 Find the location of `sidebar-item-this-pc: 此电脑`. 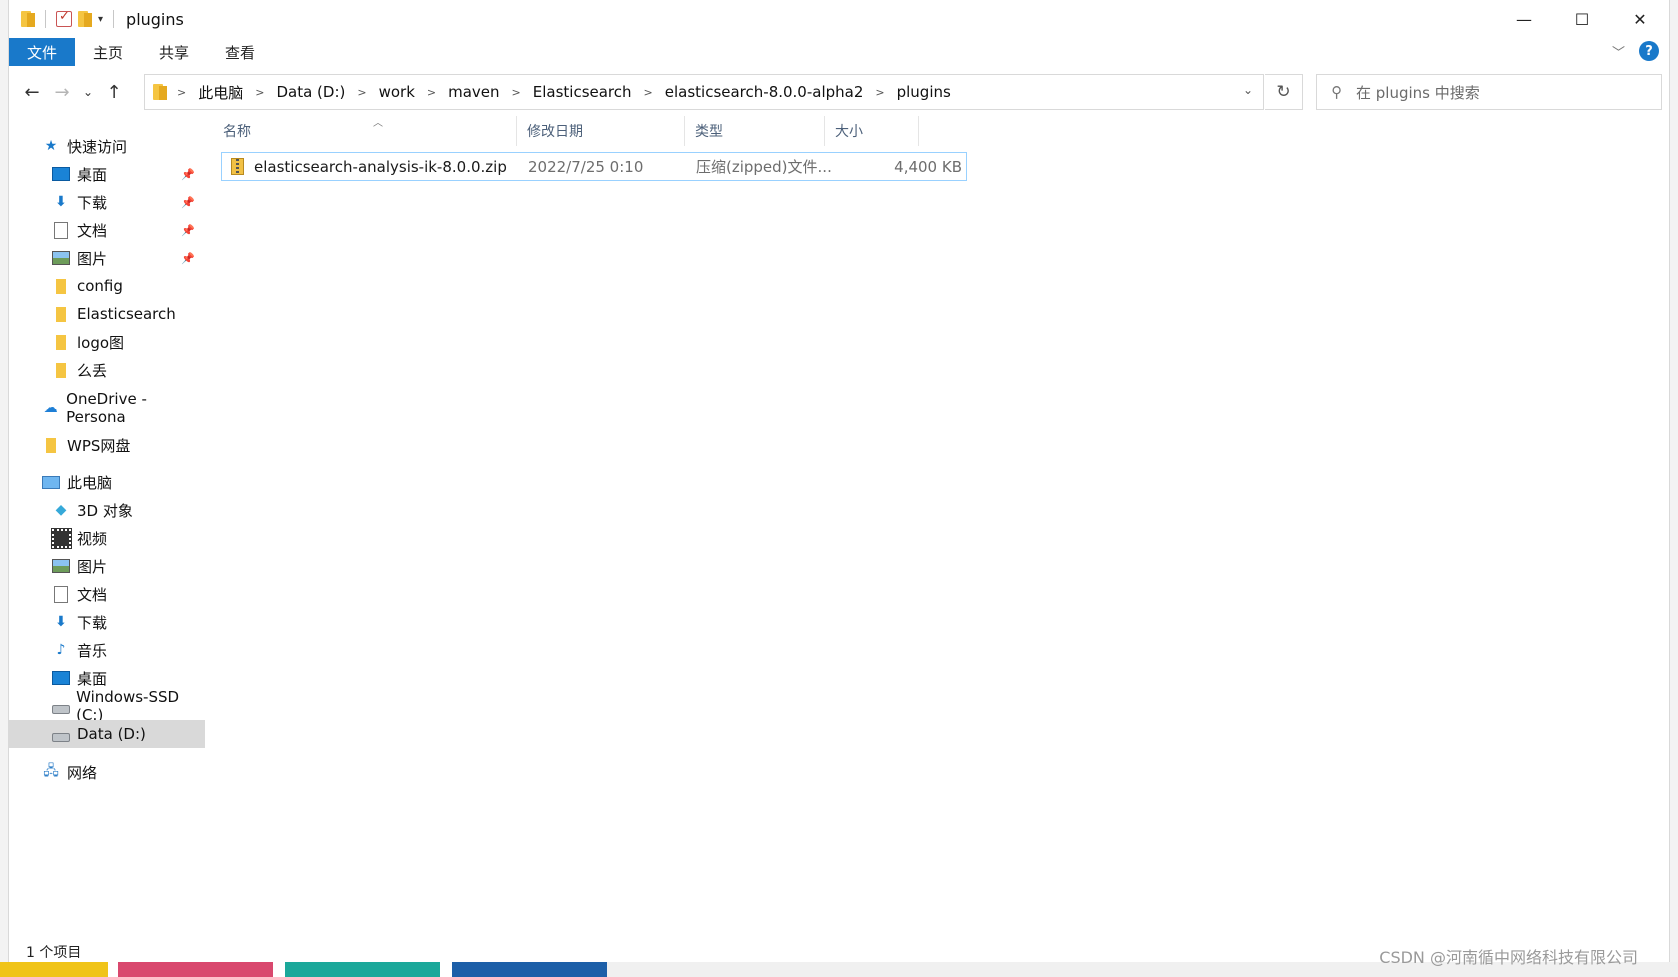

sidebar-item-this-pc: 此电脑 is located at coordinates (107, 482).